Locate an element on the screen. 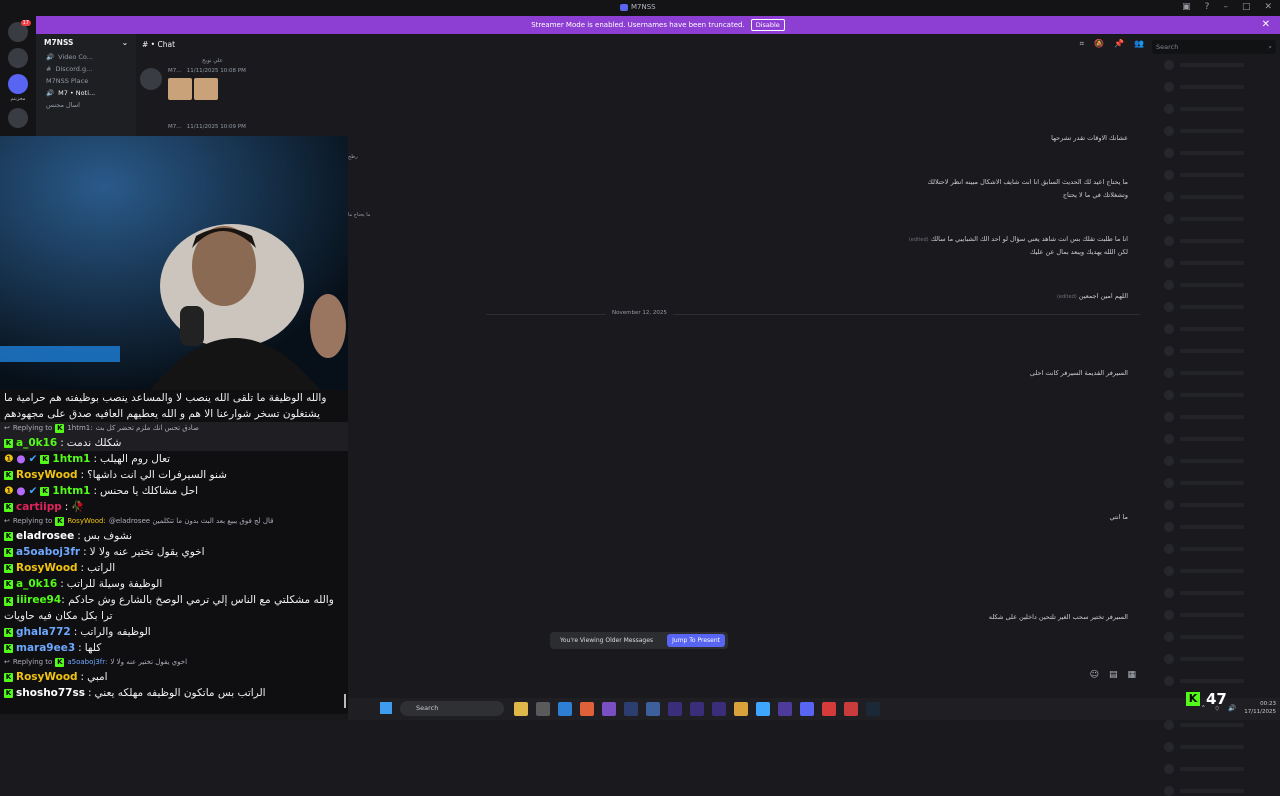 Image resolution: width=1280 pixels, height=796 pixels. volume-icon: 🔊 is located at coordinates (1232, 708).